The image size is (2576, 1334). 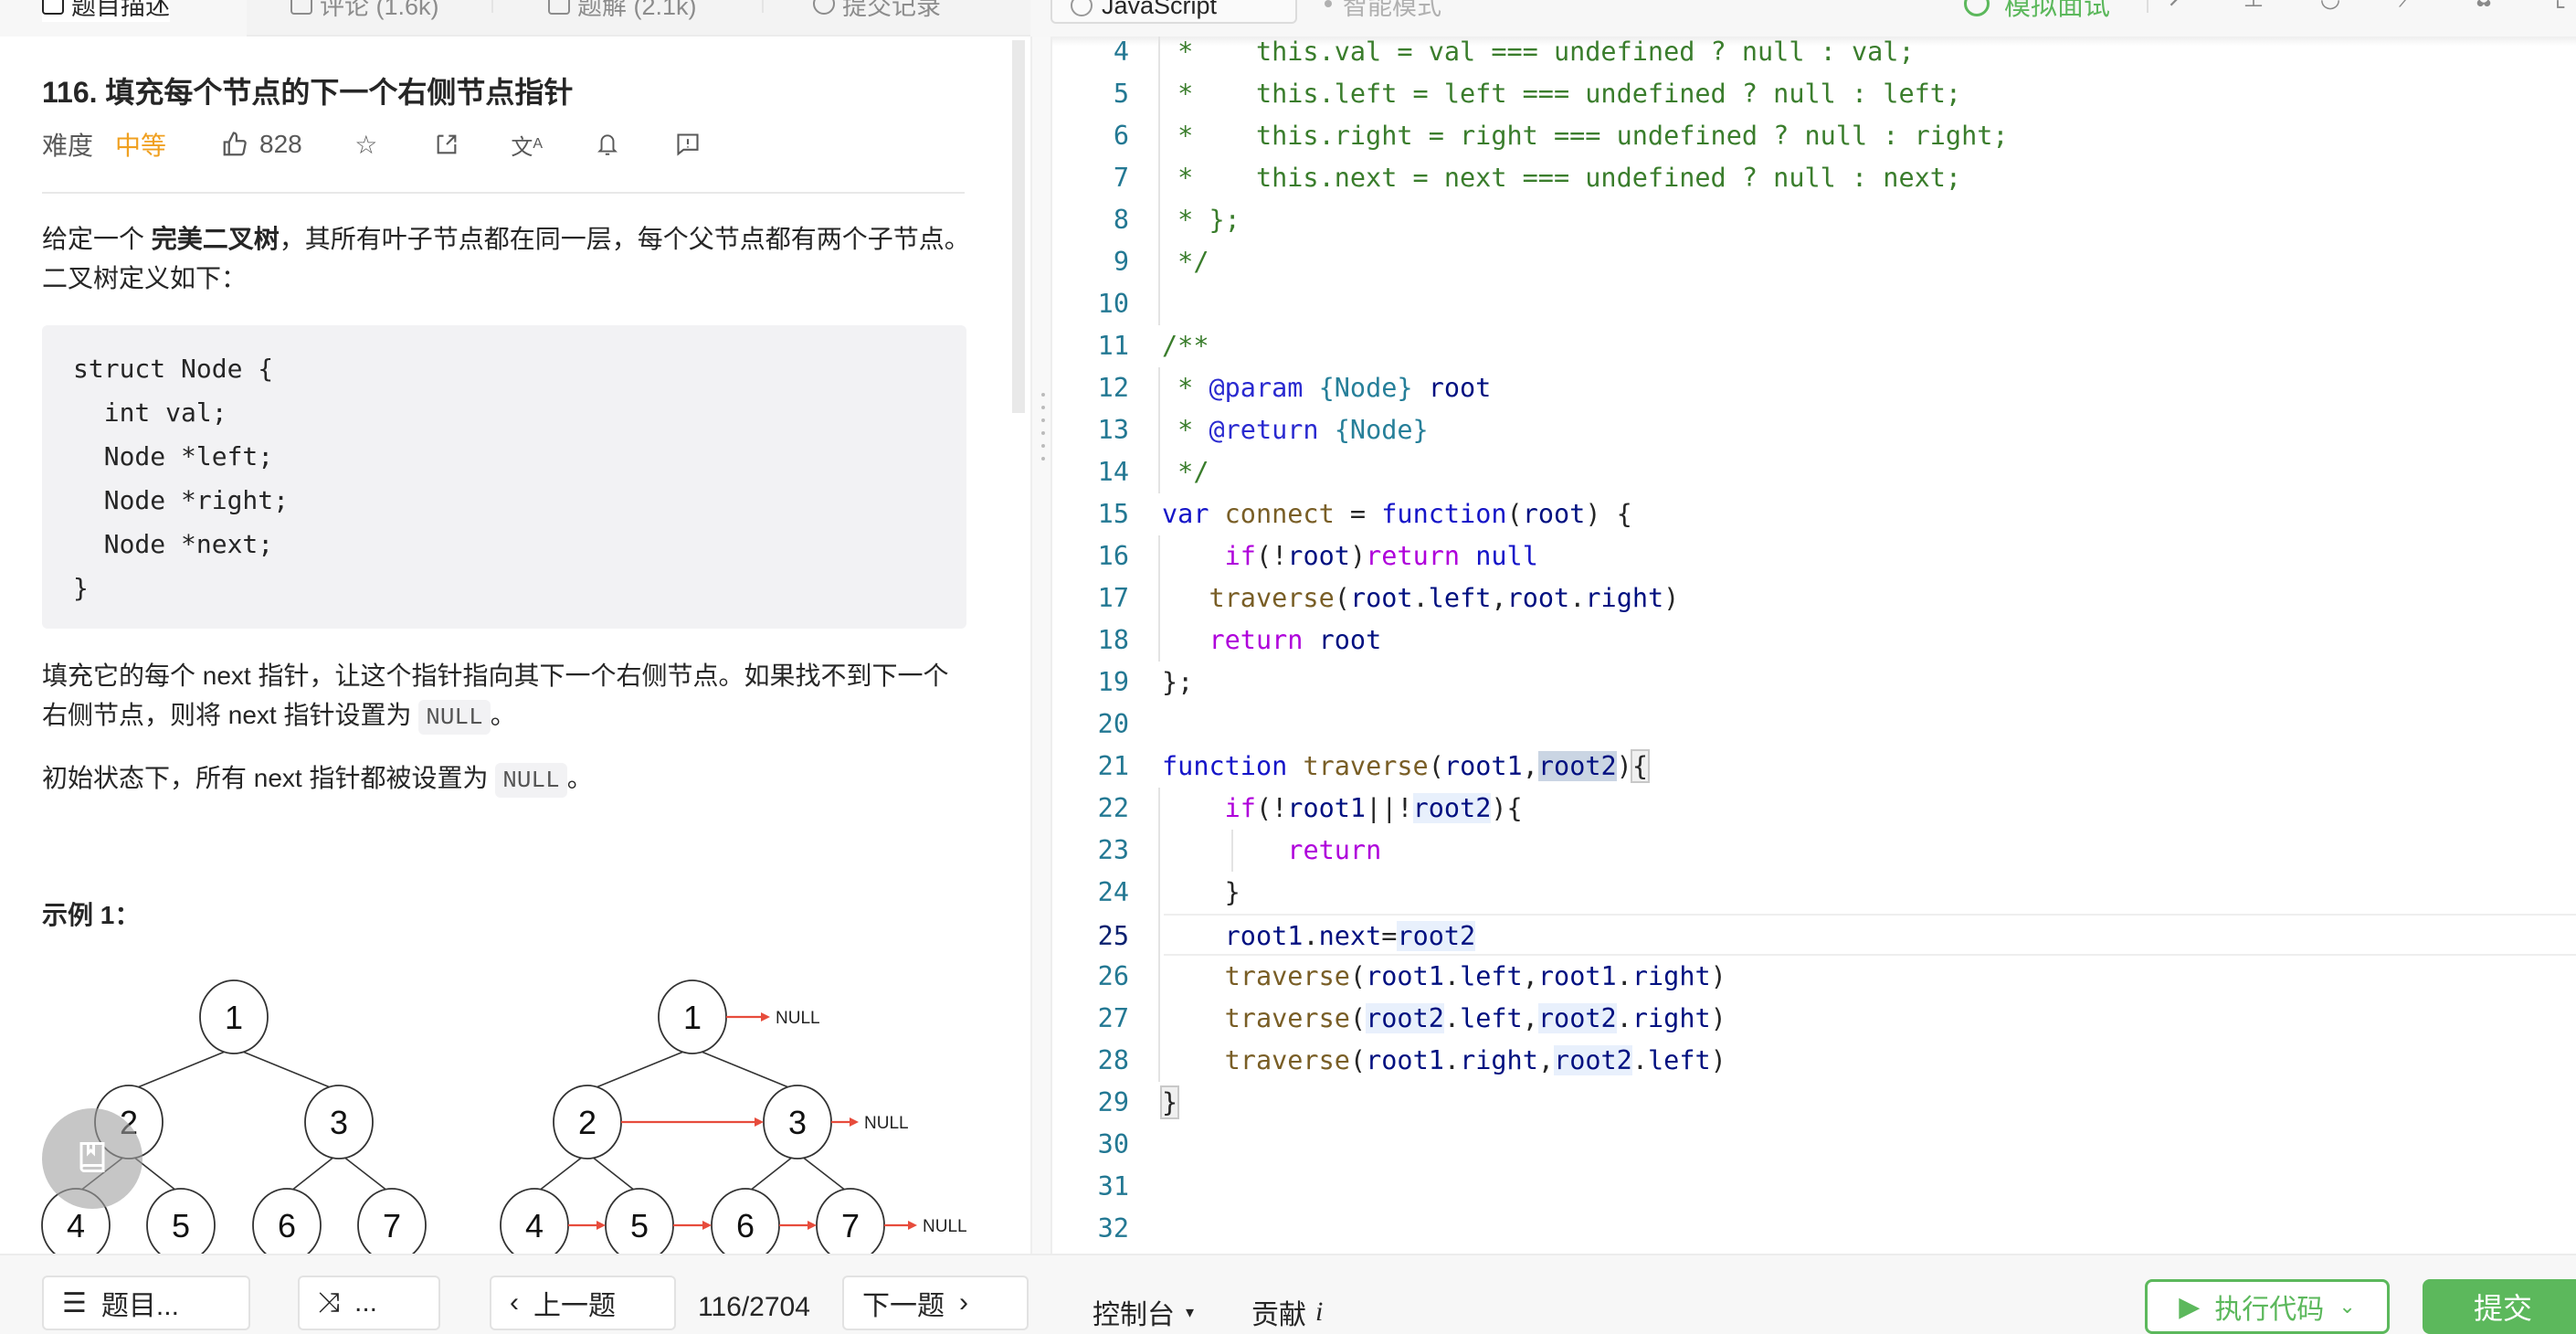 What do you see at coordinates (1814, 304) in the screenshot?
I see `code-line: 10` at bounding box center [1814, 304].